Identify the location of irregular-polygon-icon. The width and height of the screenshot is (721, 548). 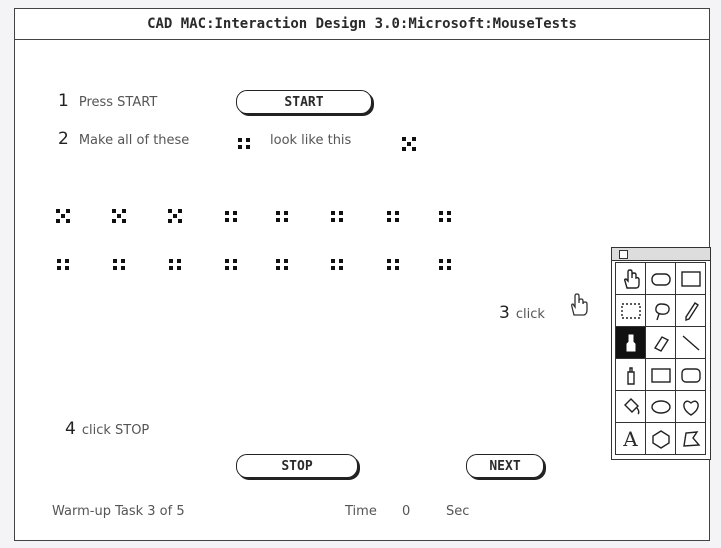
(691, 438).